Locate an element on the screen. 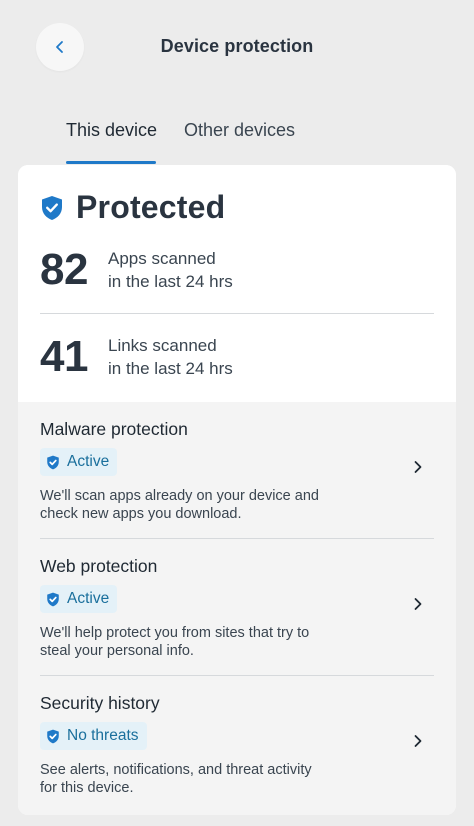 This screenshot has height=826, width=474. feature-description-line2: steal your personal info. is located at coordinates (117, 651).